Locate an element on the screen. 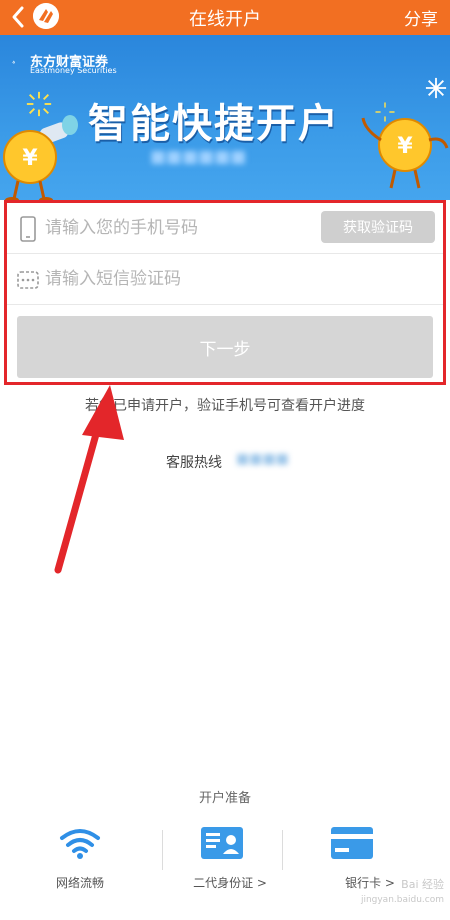 Image resolution: width=450 pixels, height=920 pixels. phone-row: 获取验证码 is located at coordinates (225, 228).